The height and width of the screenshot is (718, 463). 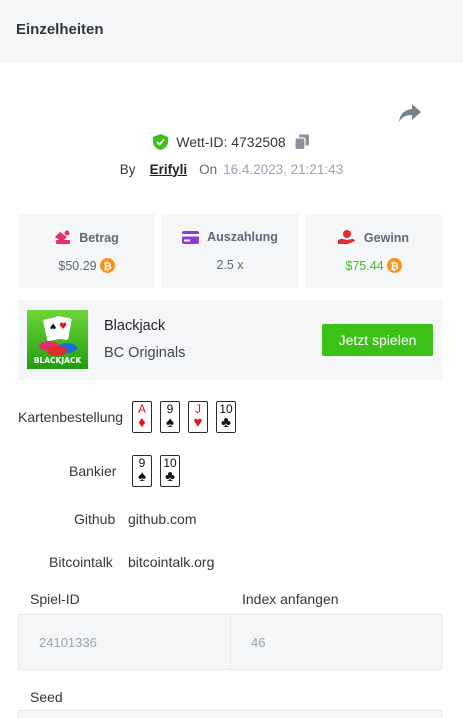 I want to click on bet-amount-icon, so click(x=63, y=237).